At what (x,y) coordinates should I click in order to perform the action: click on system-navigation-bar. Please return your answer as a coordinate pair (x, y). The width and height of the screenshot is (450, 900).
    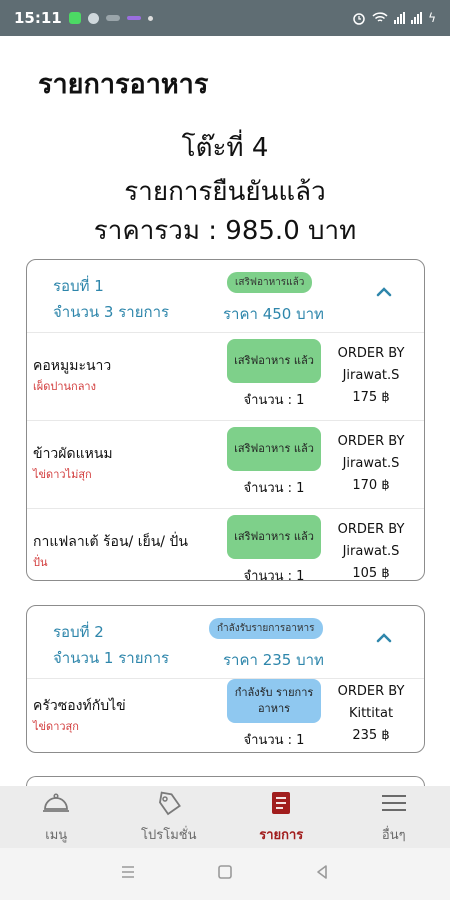
    Looking at the image, I should click on (225, 874).